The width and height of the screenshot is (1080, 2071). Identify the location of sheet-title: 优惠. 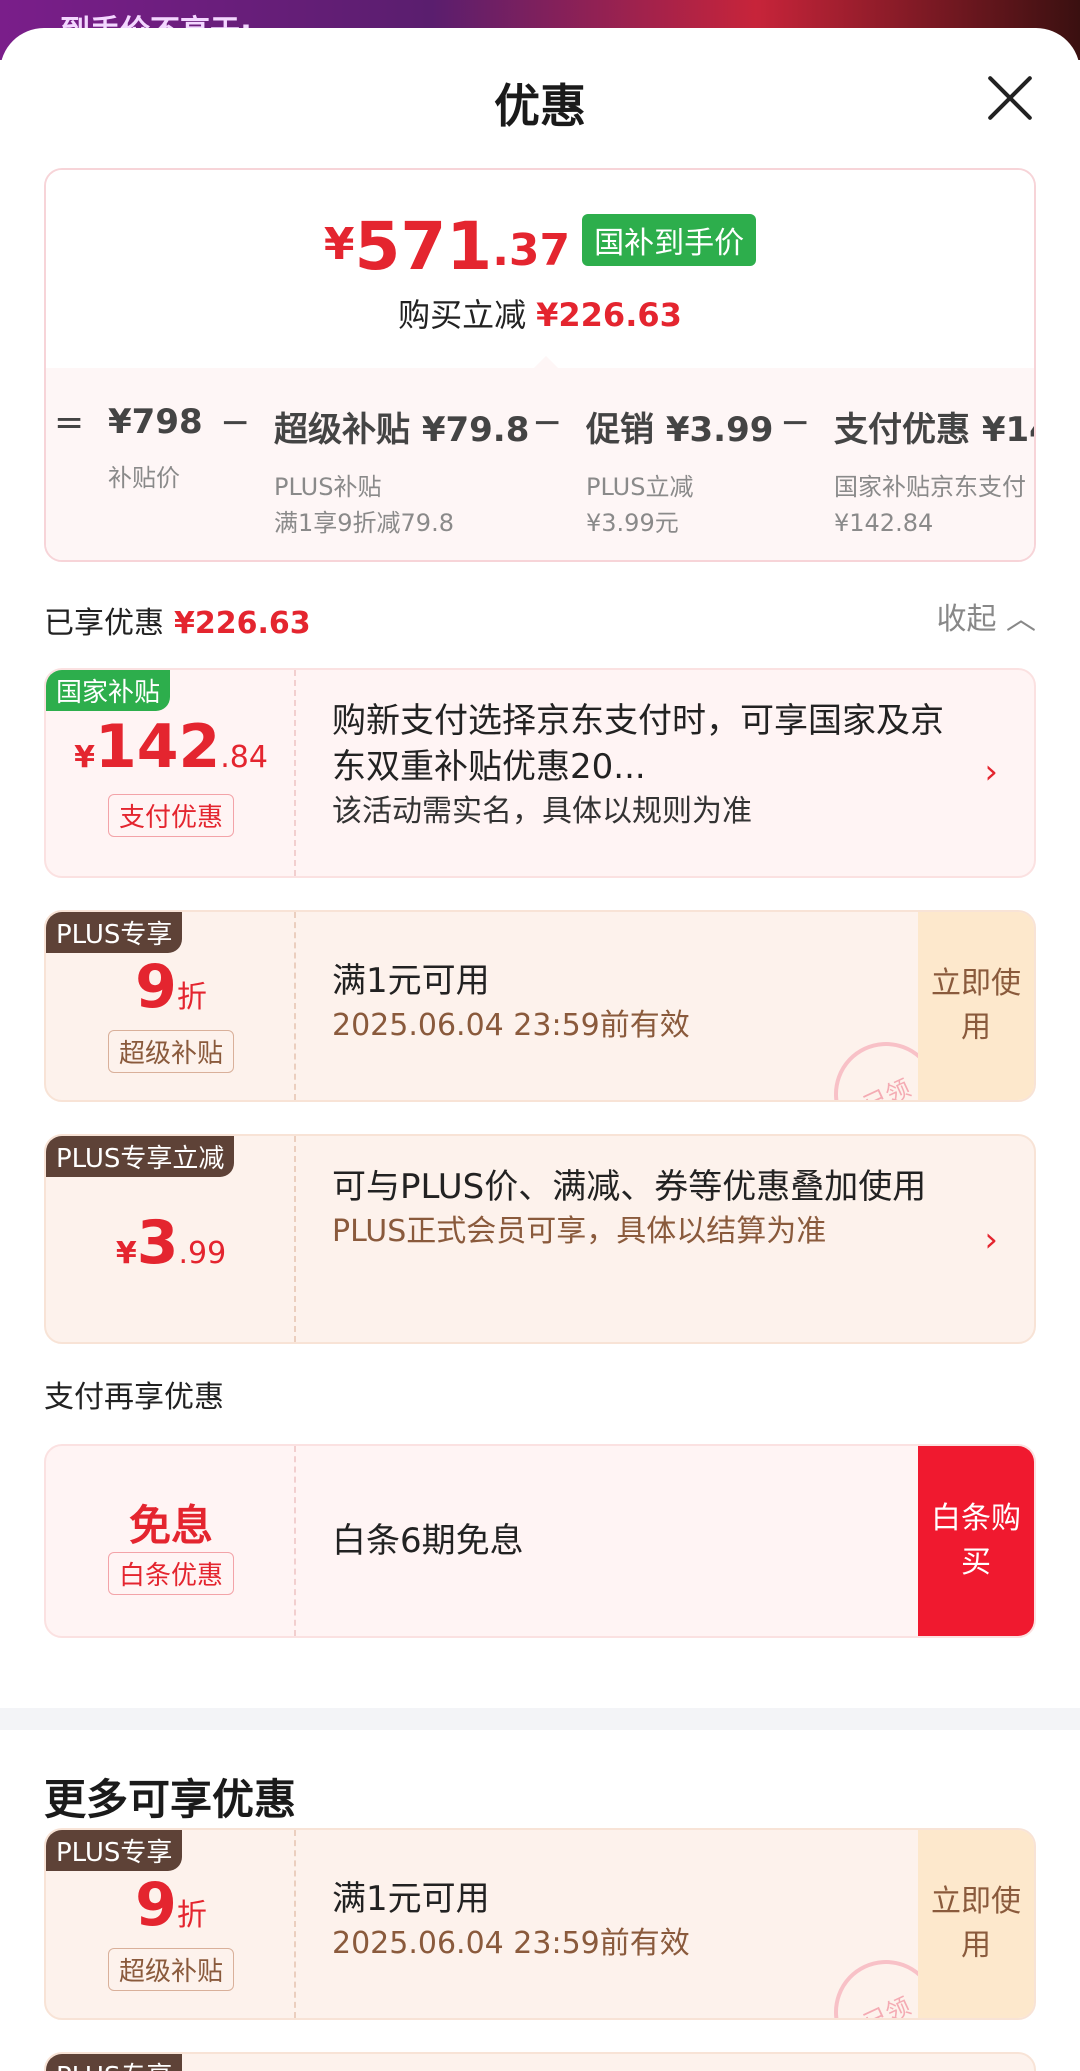
(540, 106).